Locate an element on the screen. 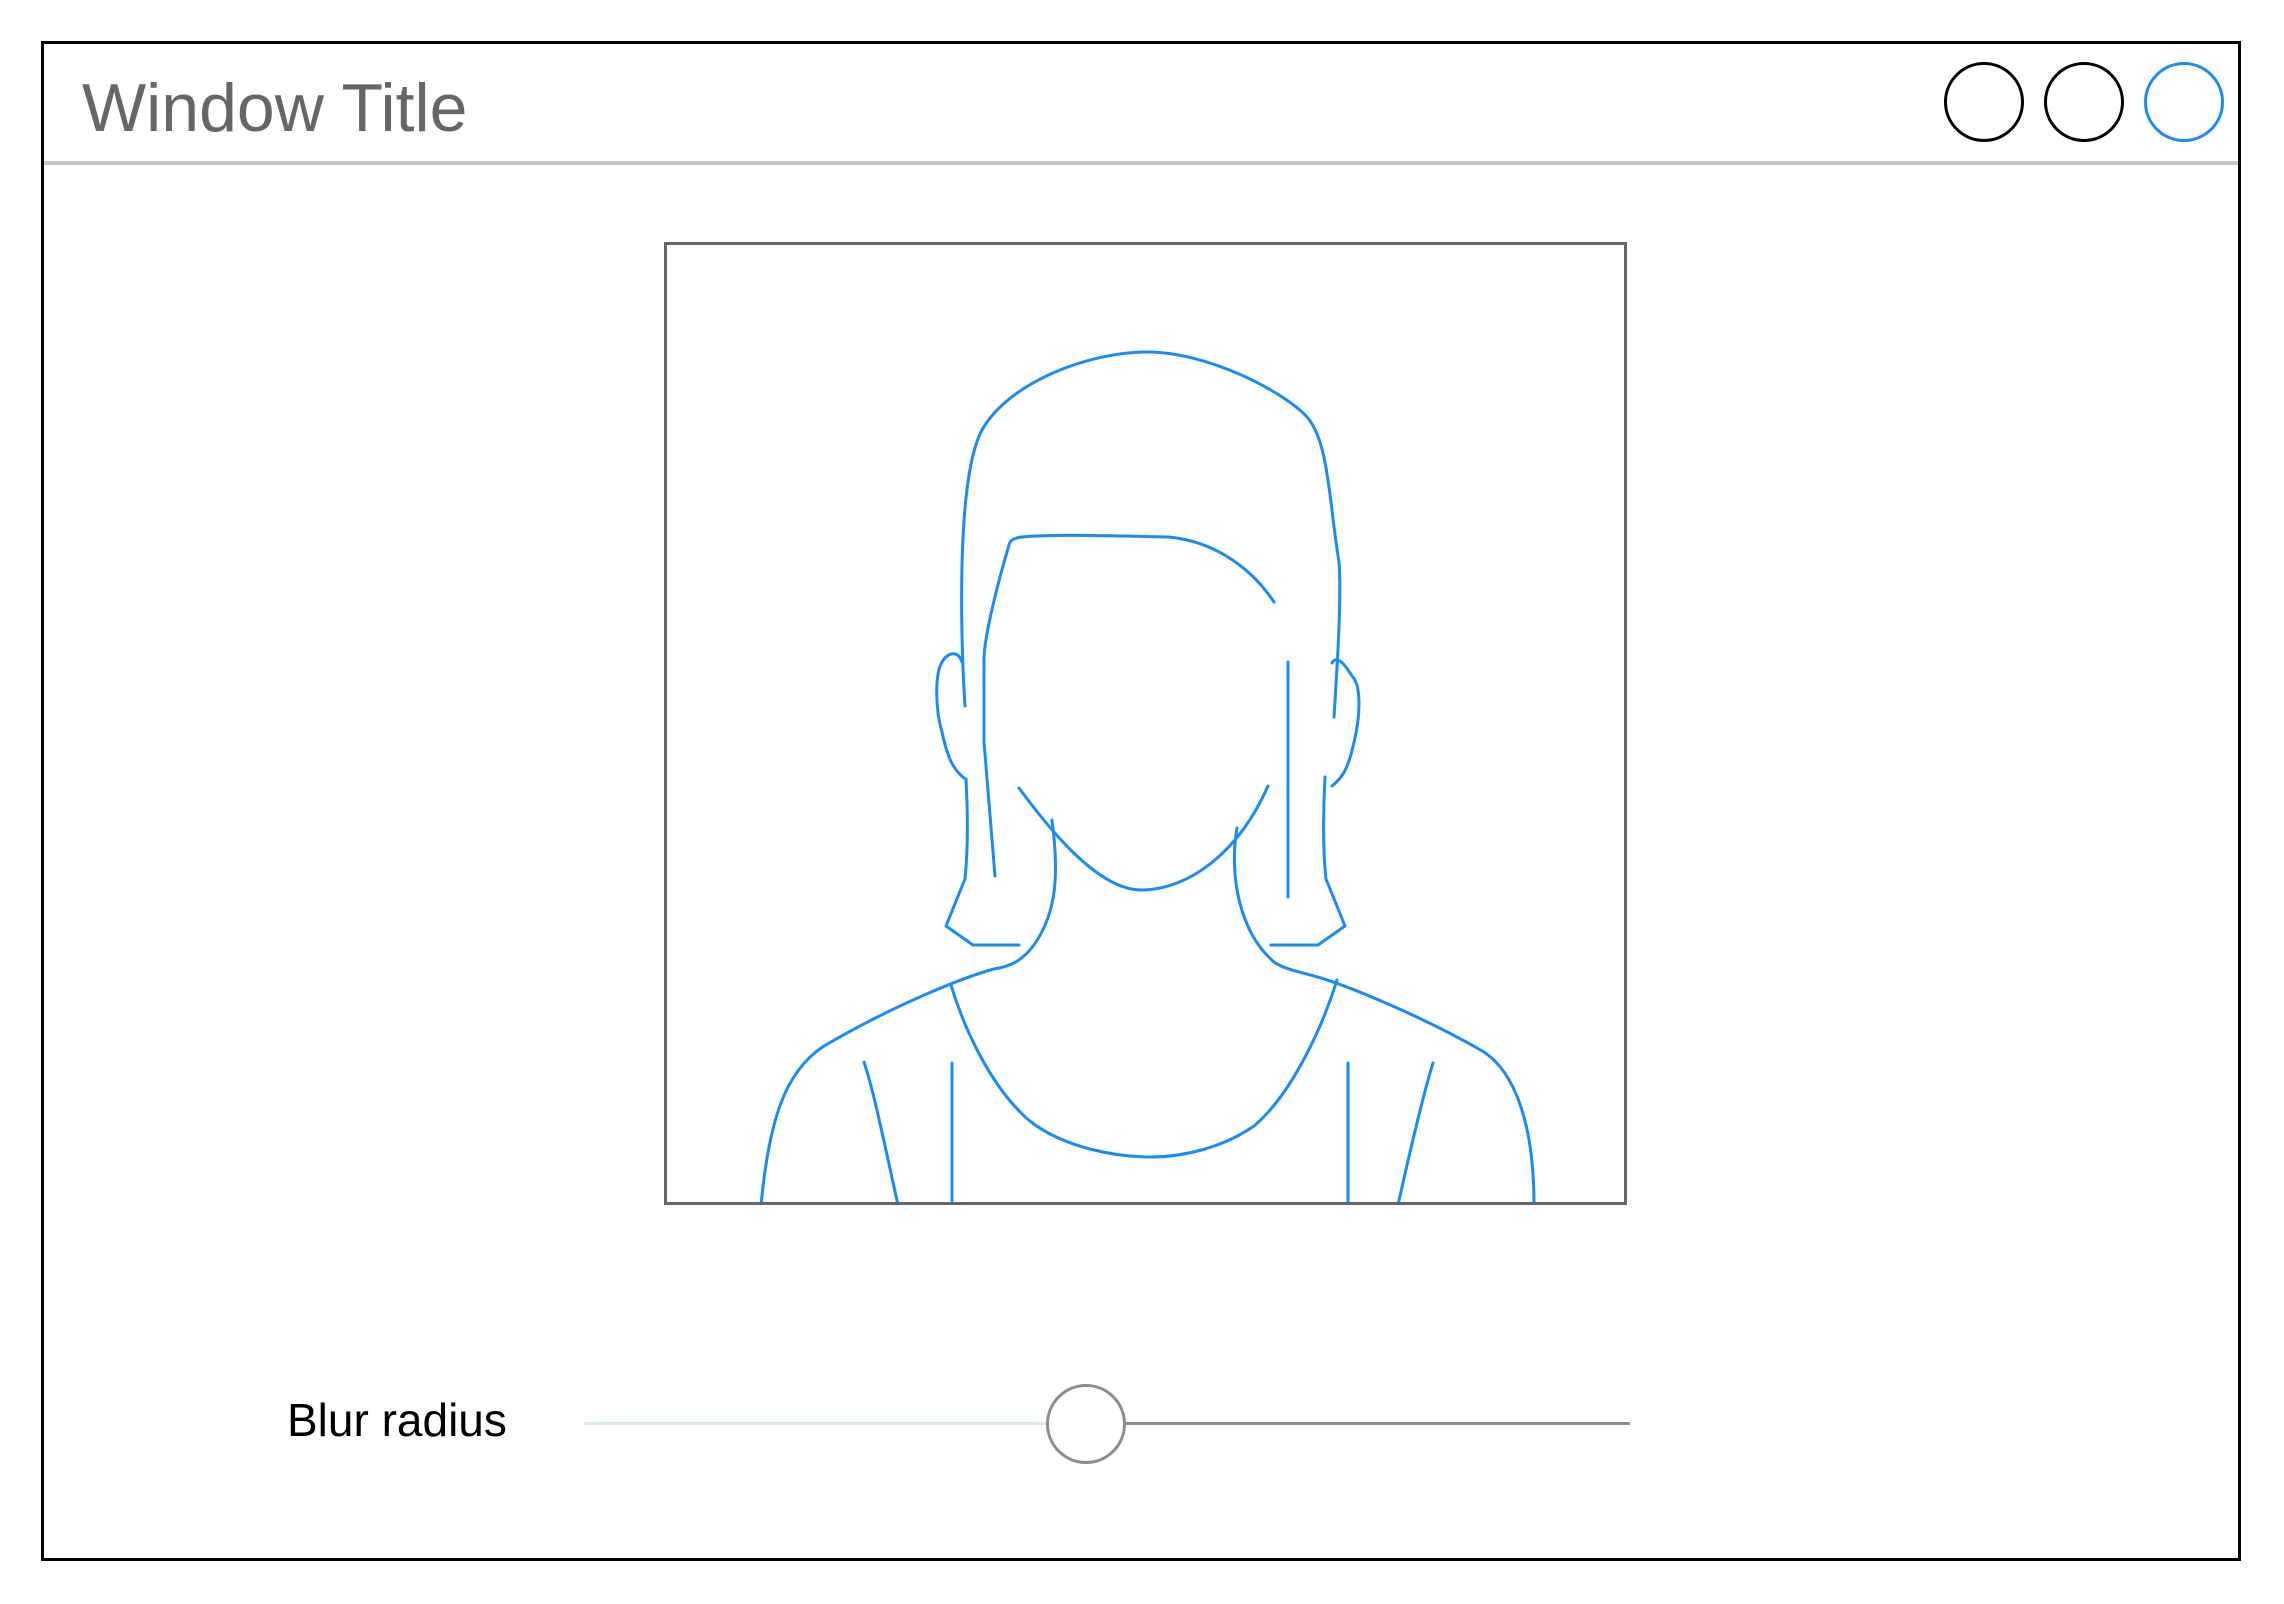  blur-radius-slider is located at coordinates (1107, 1424).